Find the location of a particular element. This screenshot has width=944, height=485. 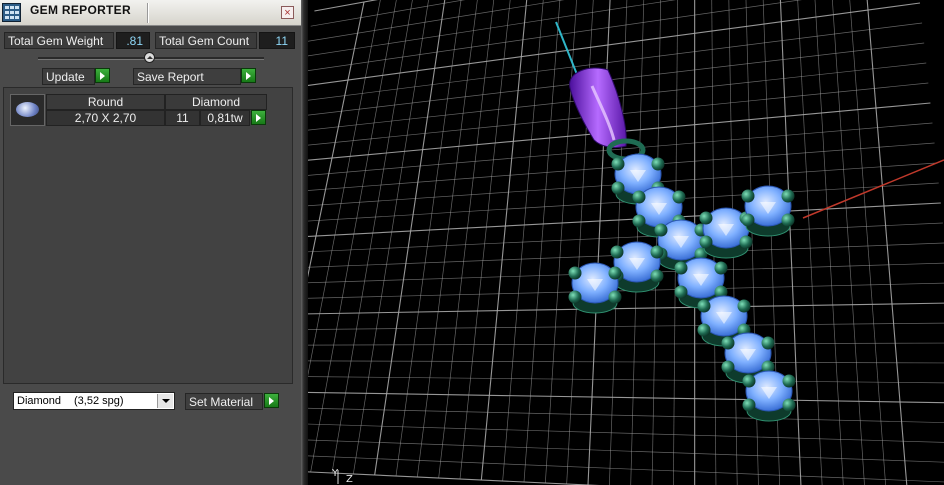

x-axis-line is located at coordinates (873, 189).